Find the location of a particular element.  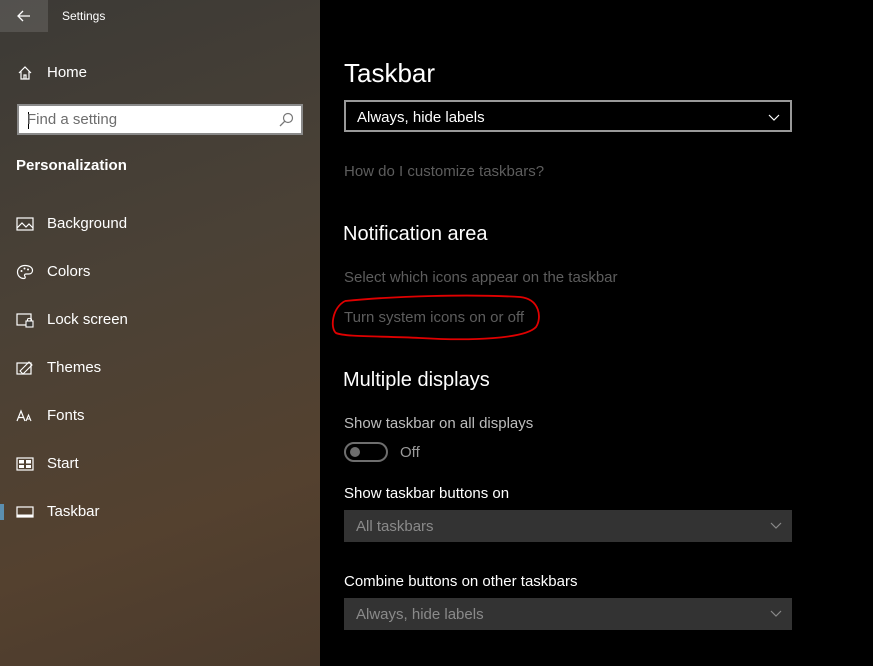

search-box is located at coordinates (160, 119).